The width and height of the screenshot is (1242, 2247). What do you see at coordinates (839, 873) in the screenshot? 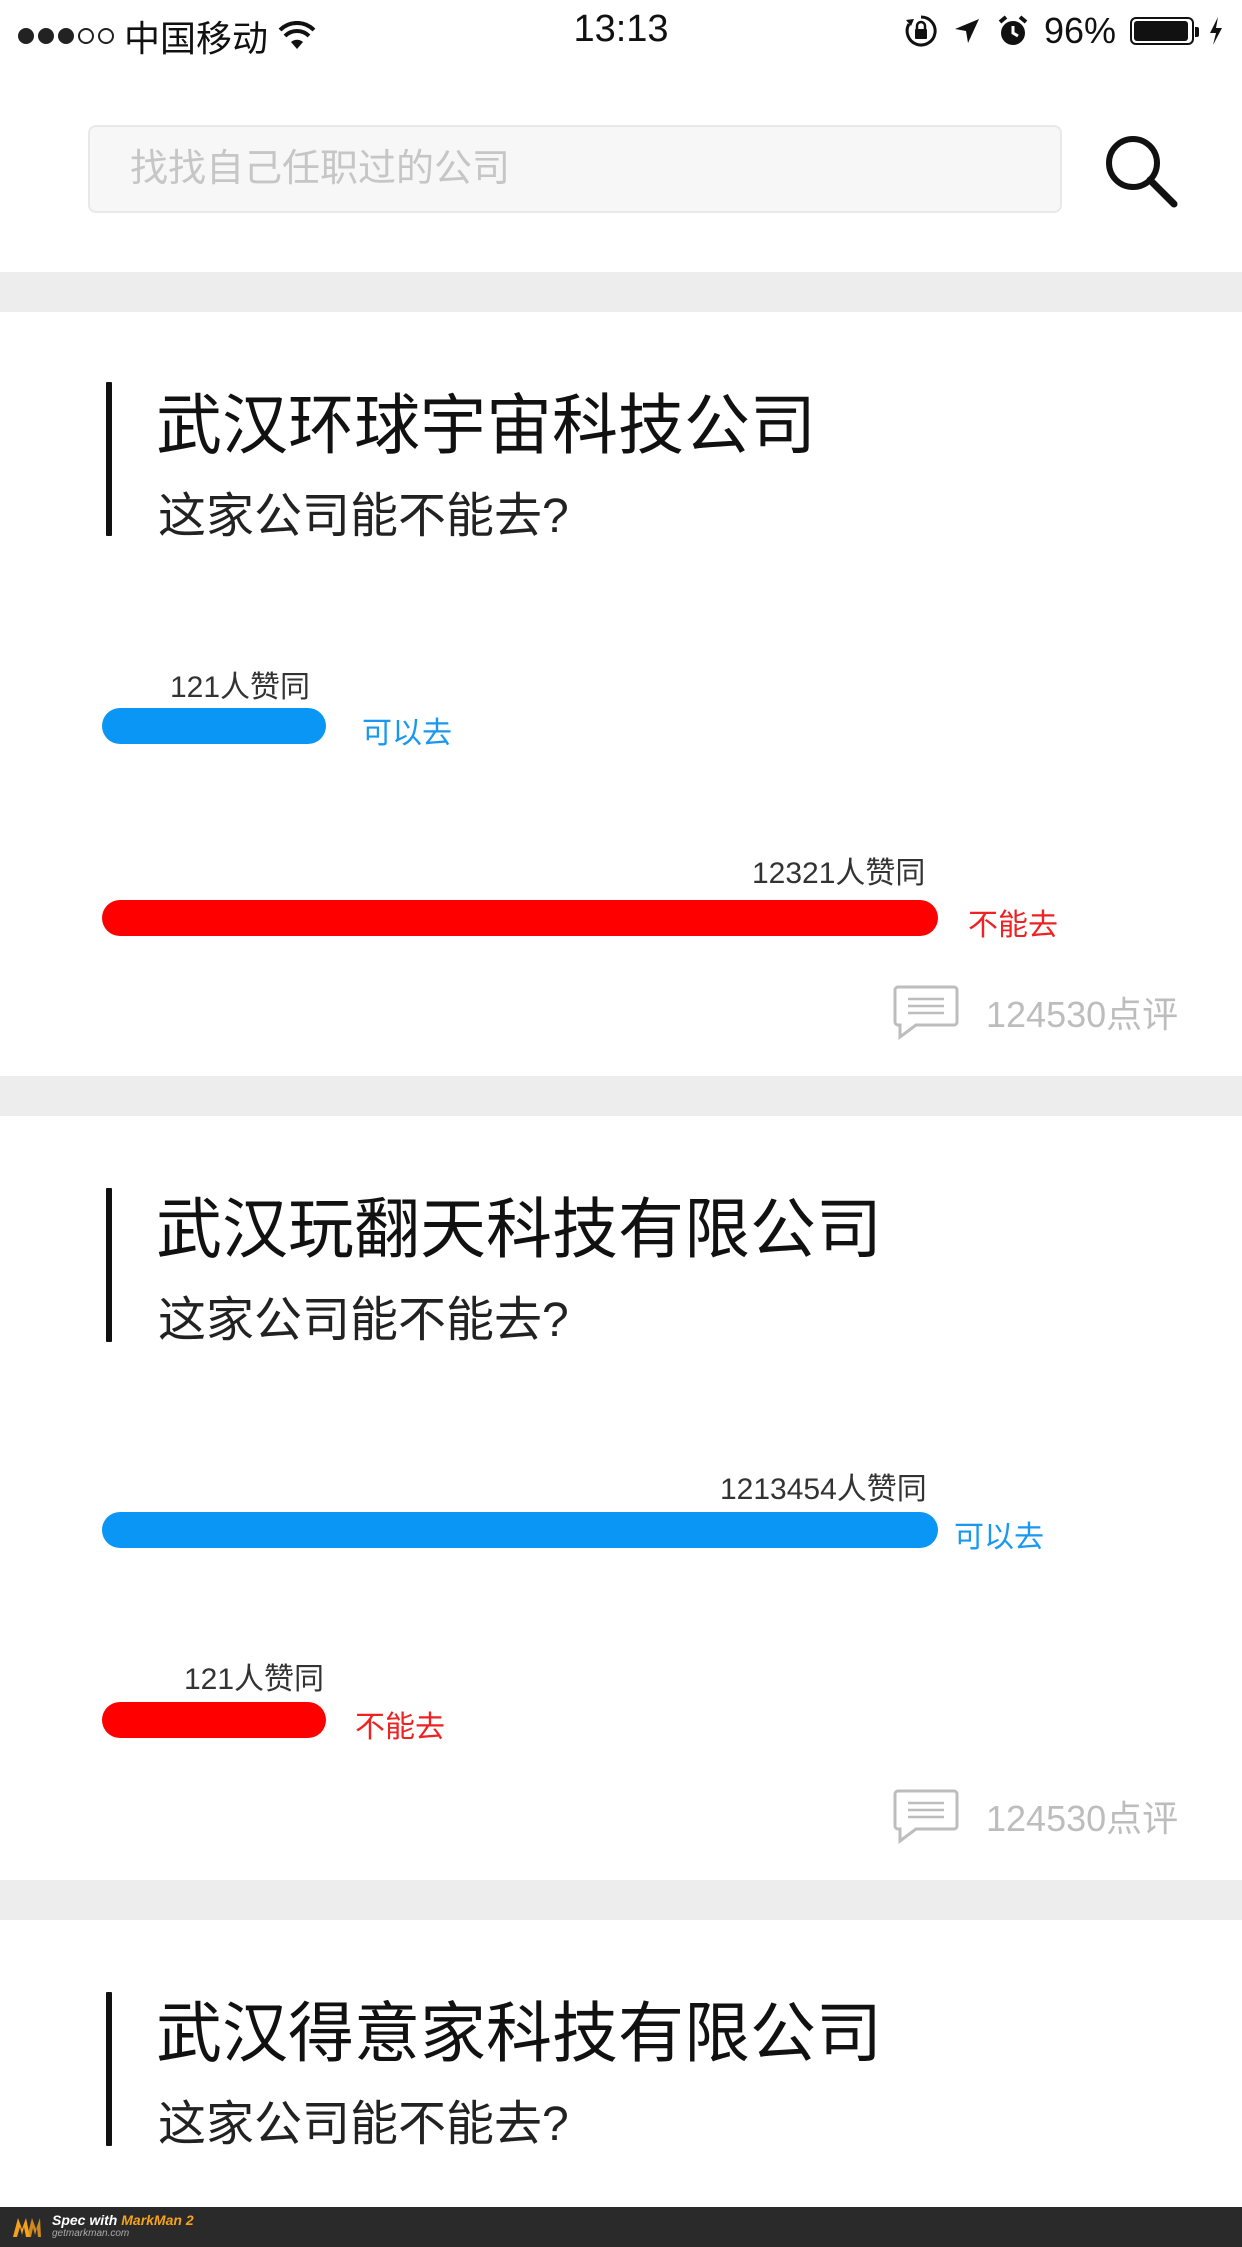
I see `no-vote-count: 12321人赞同` at bounding box center [839, 873].